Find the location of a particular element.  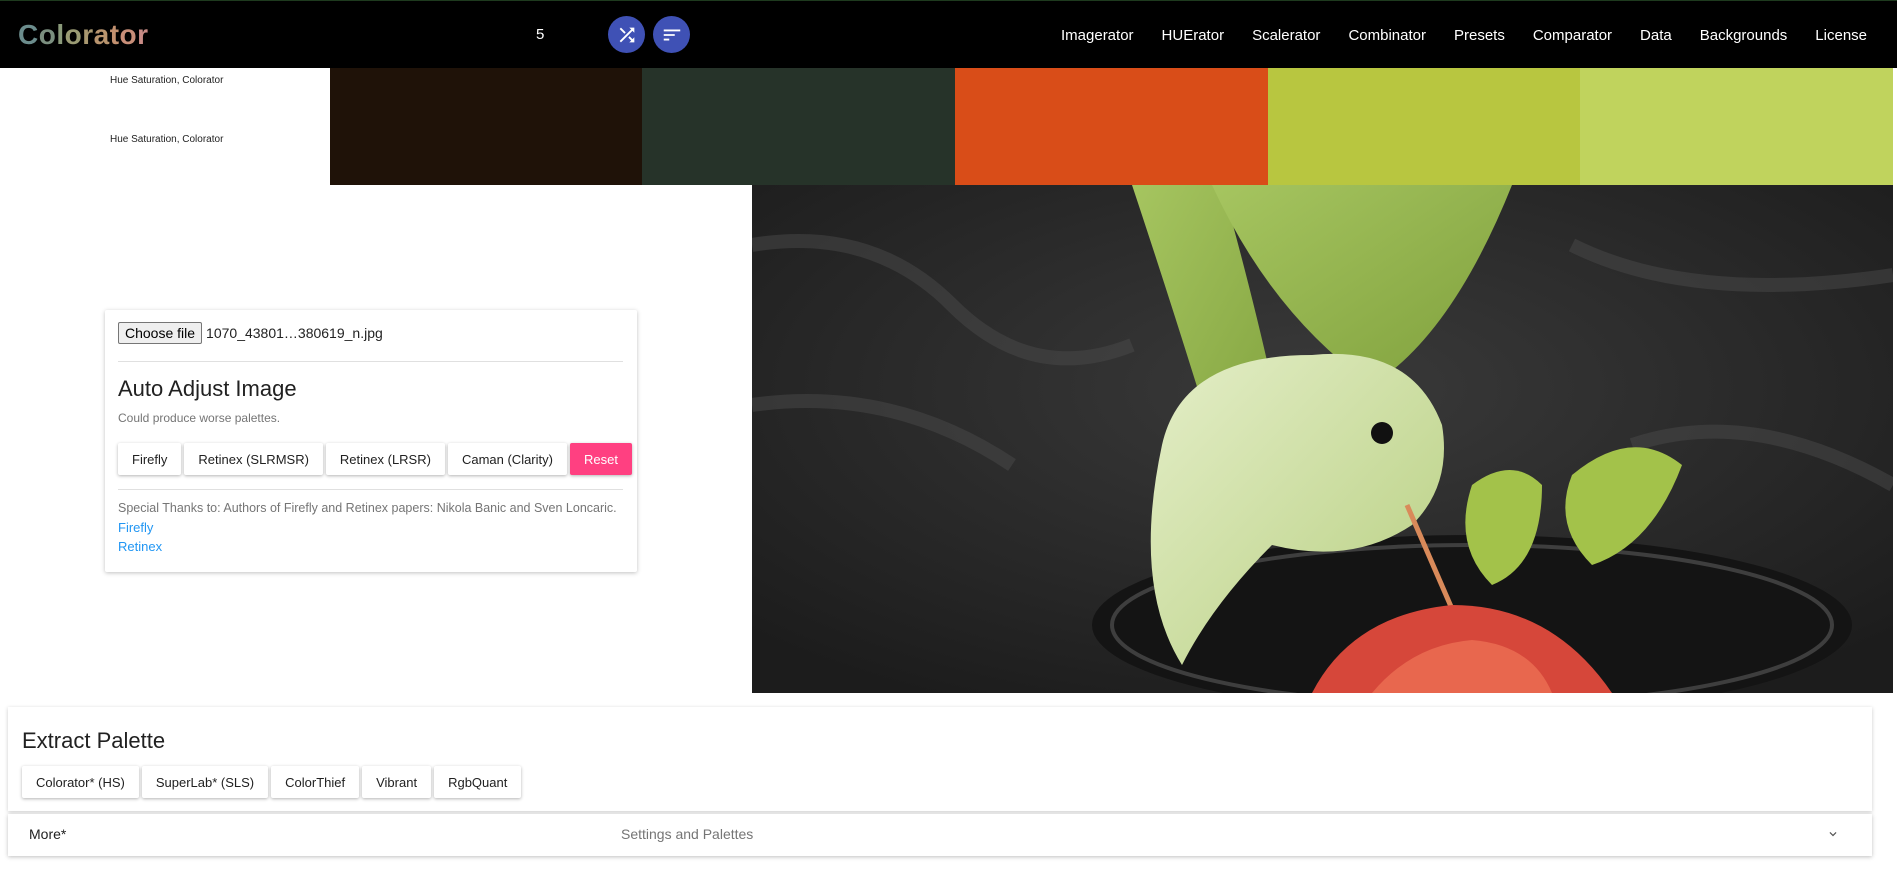

sort-button is located at coordinates (671, 34).